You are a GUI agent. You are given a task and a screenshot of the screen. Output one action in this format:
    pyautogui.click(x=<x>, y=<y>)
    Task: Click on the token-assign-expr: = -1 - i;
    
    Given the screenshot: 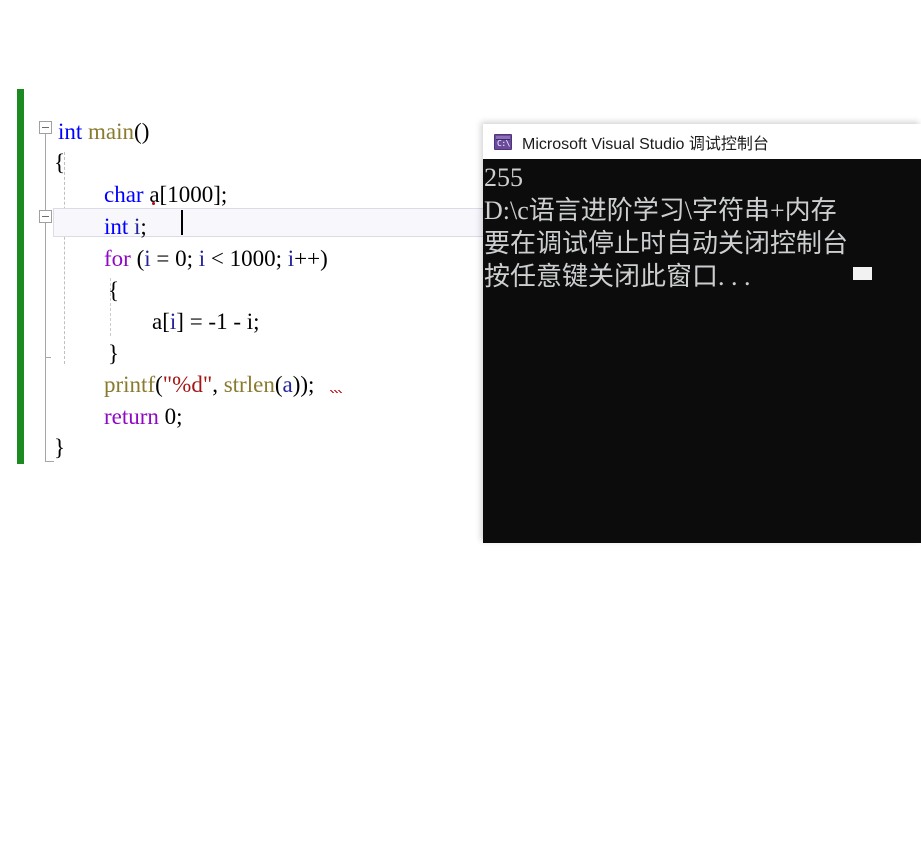 What is the action you would take?
    pyautogui.click(x=221, y=321)
    